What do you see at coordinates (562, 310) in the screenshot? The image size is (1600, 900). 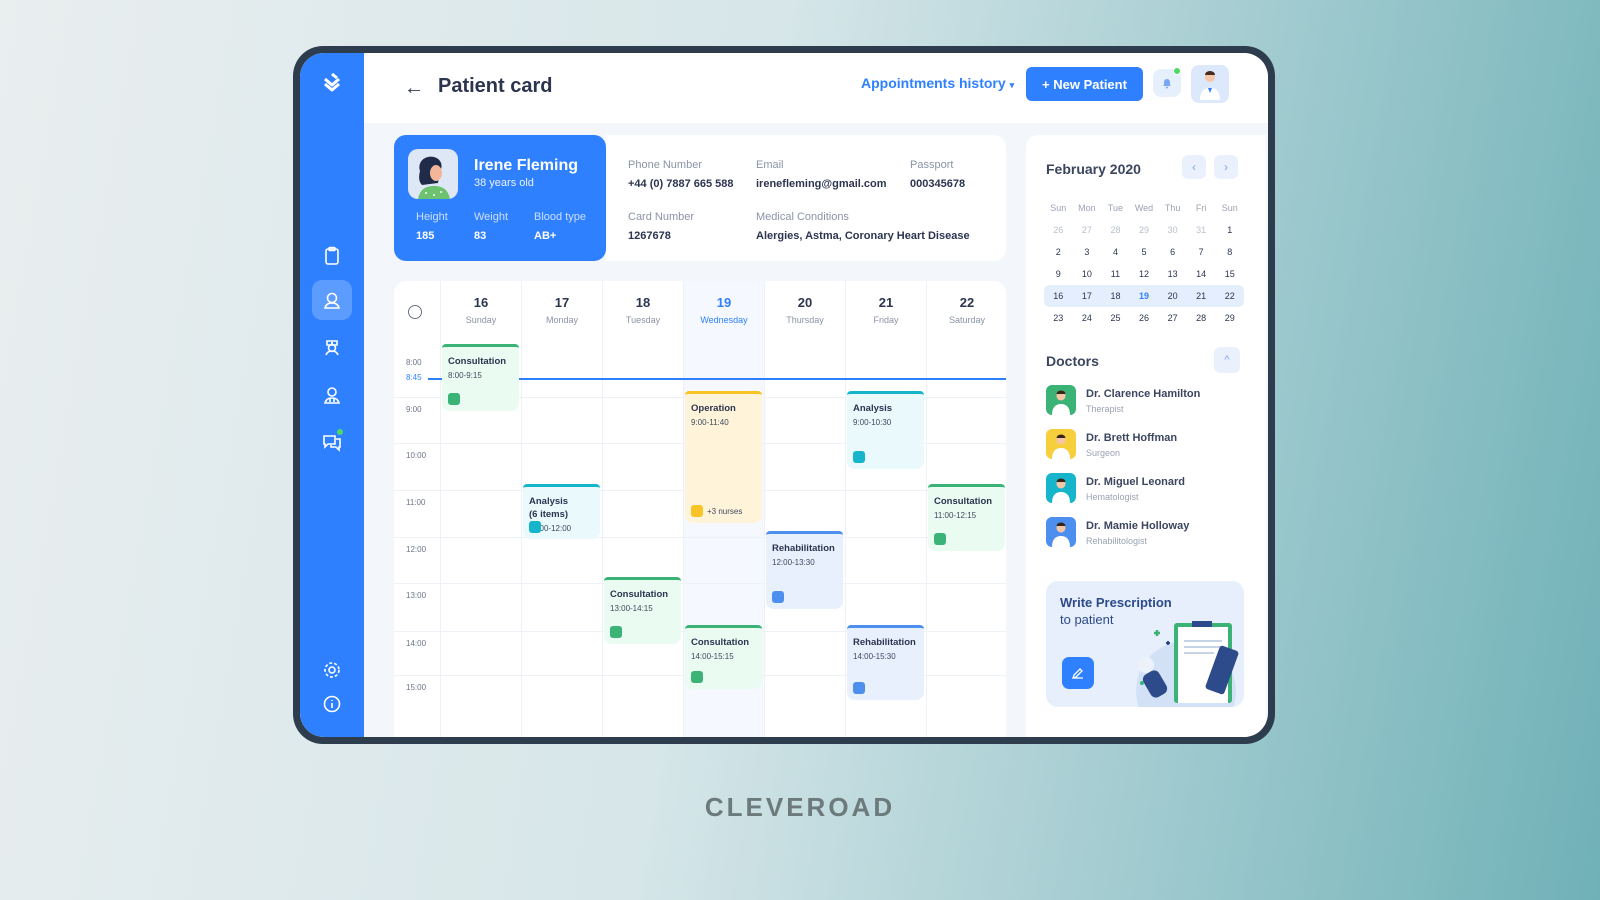 I see `day-header: 17 Monday` at bounding box center [562, 310].